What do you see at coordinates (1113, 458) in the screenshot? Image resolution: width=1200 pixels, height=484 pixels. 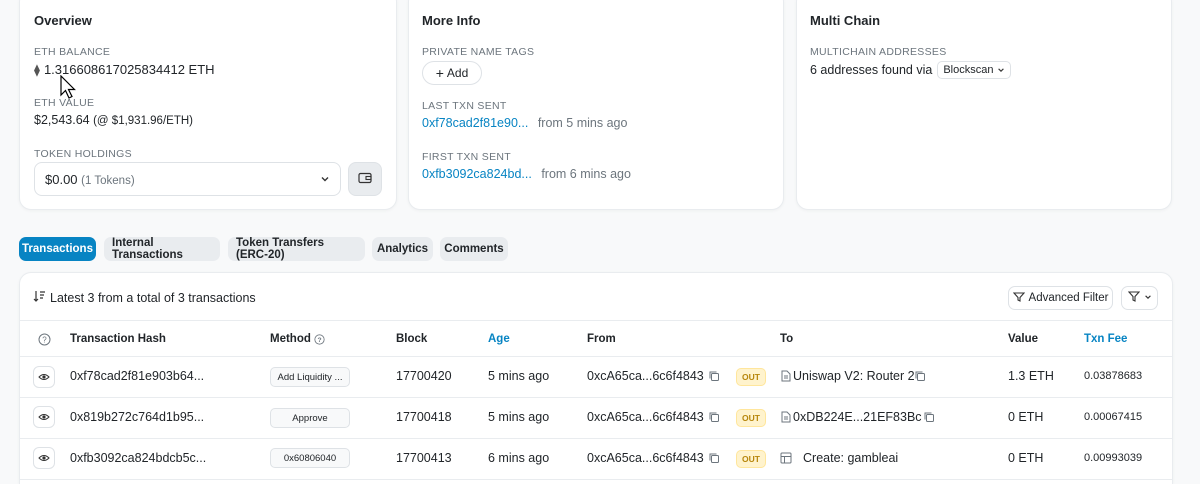 I see `txn-fee-text: 0.00993039` at bounding box center [1113, 458].